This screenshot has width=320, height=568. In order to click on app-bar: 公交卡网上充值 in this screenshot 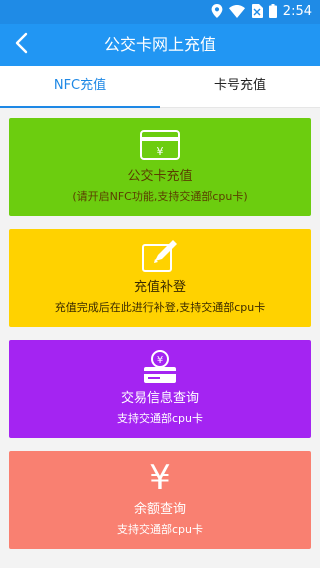, I will do `click(160, 45)`.